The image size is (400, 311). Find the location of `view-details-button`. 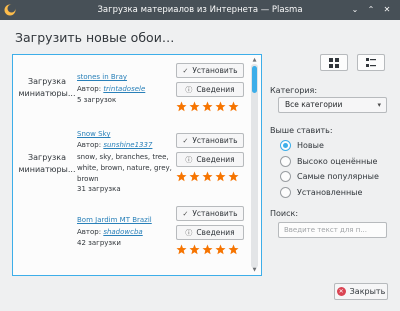

view-details-button is located at coordinates (371, 62).